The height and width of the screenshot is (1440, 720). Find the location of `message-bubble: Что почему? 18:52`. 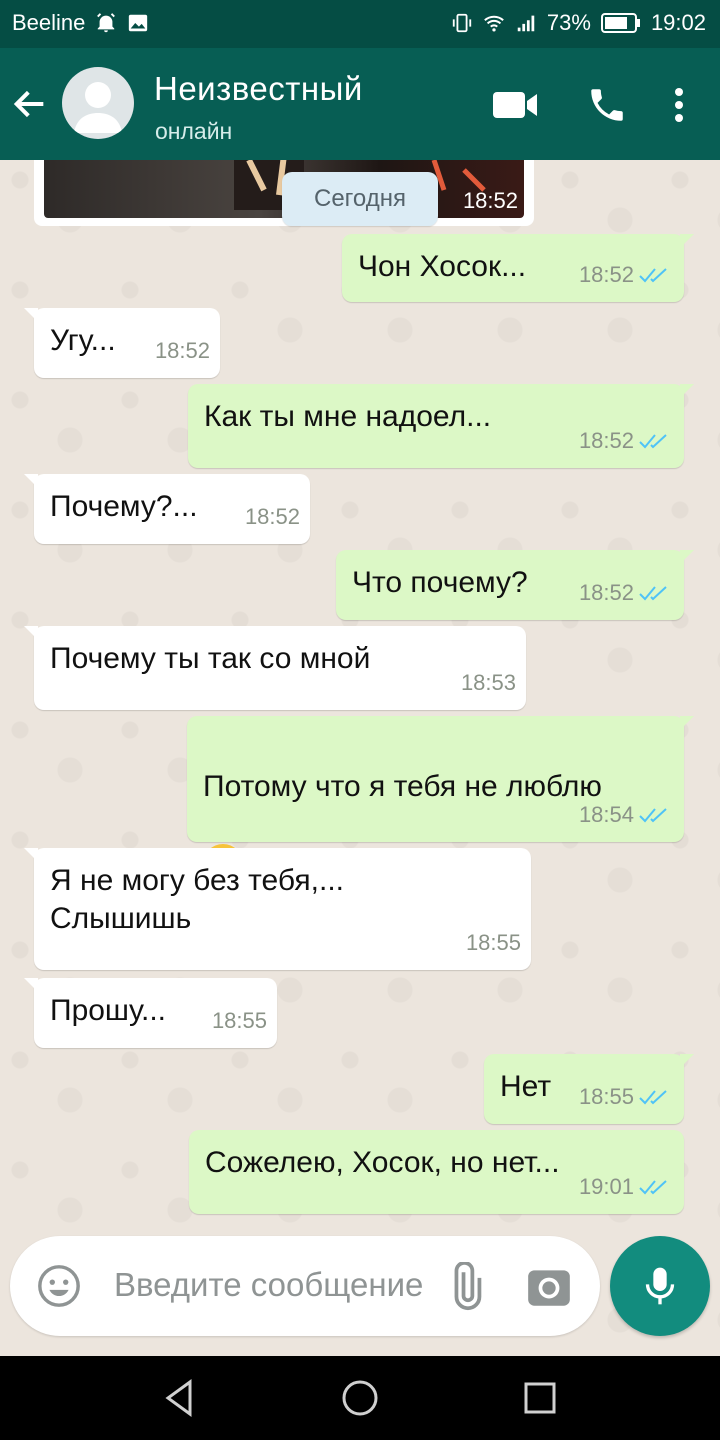

message-bubble: Что почему? 18:52 is located at coordinates (515, 585).